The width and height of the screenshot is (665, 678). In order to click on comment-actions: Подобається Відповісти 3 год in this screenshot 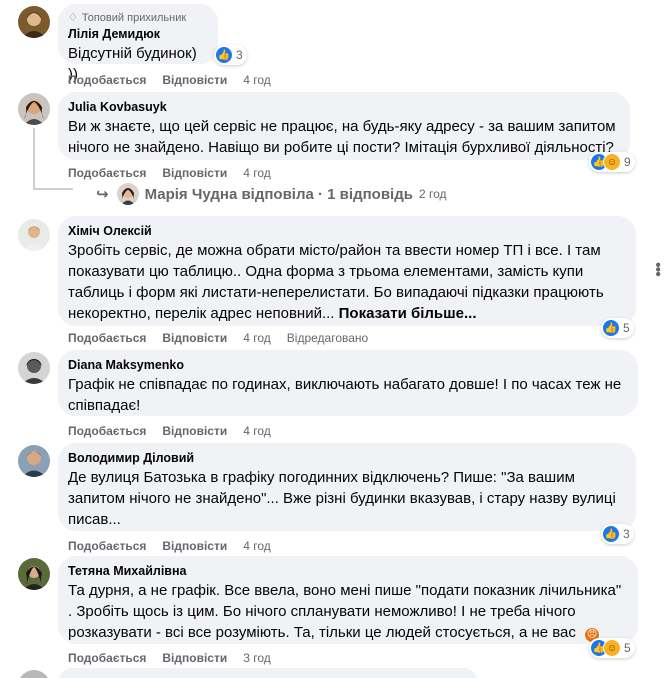, I will do `click(177, 658)`.